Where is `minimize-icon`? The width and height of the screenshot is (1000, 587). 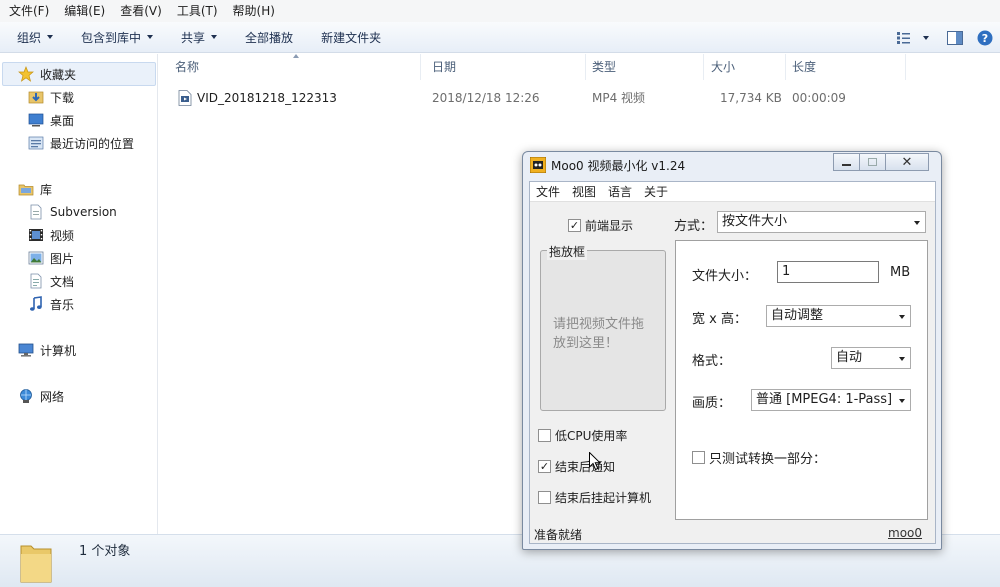
minimize-icon is located at coordinates (846, 165).